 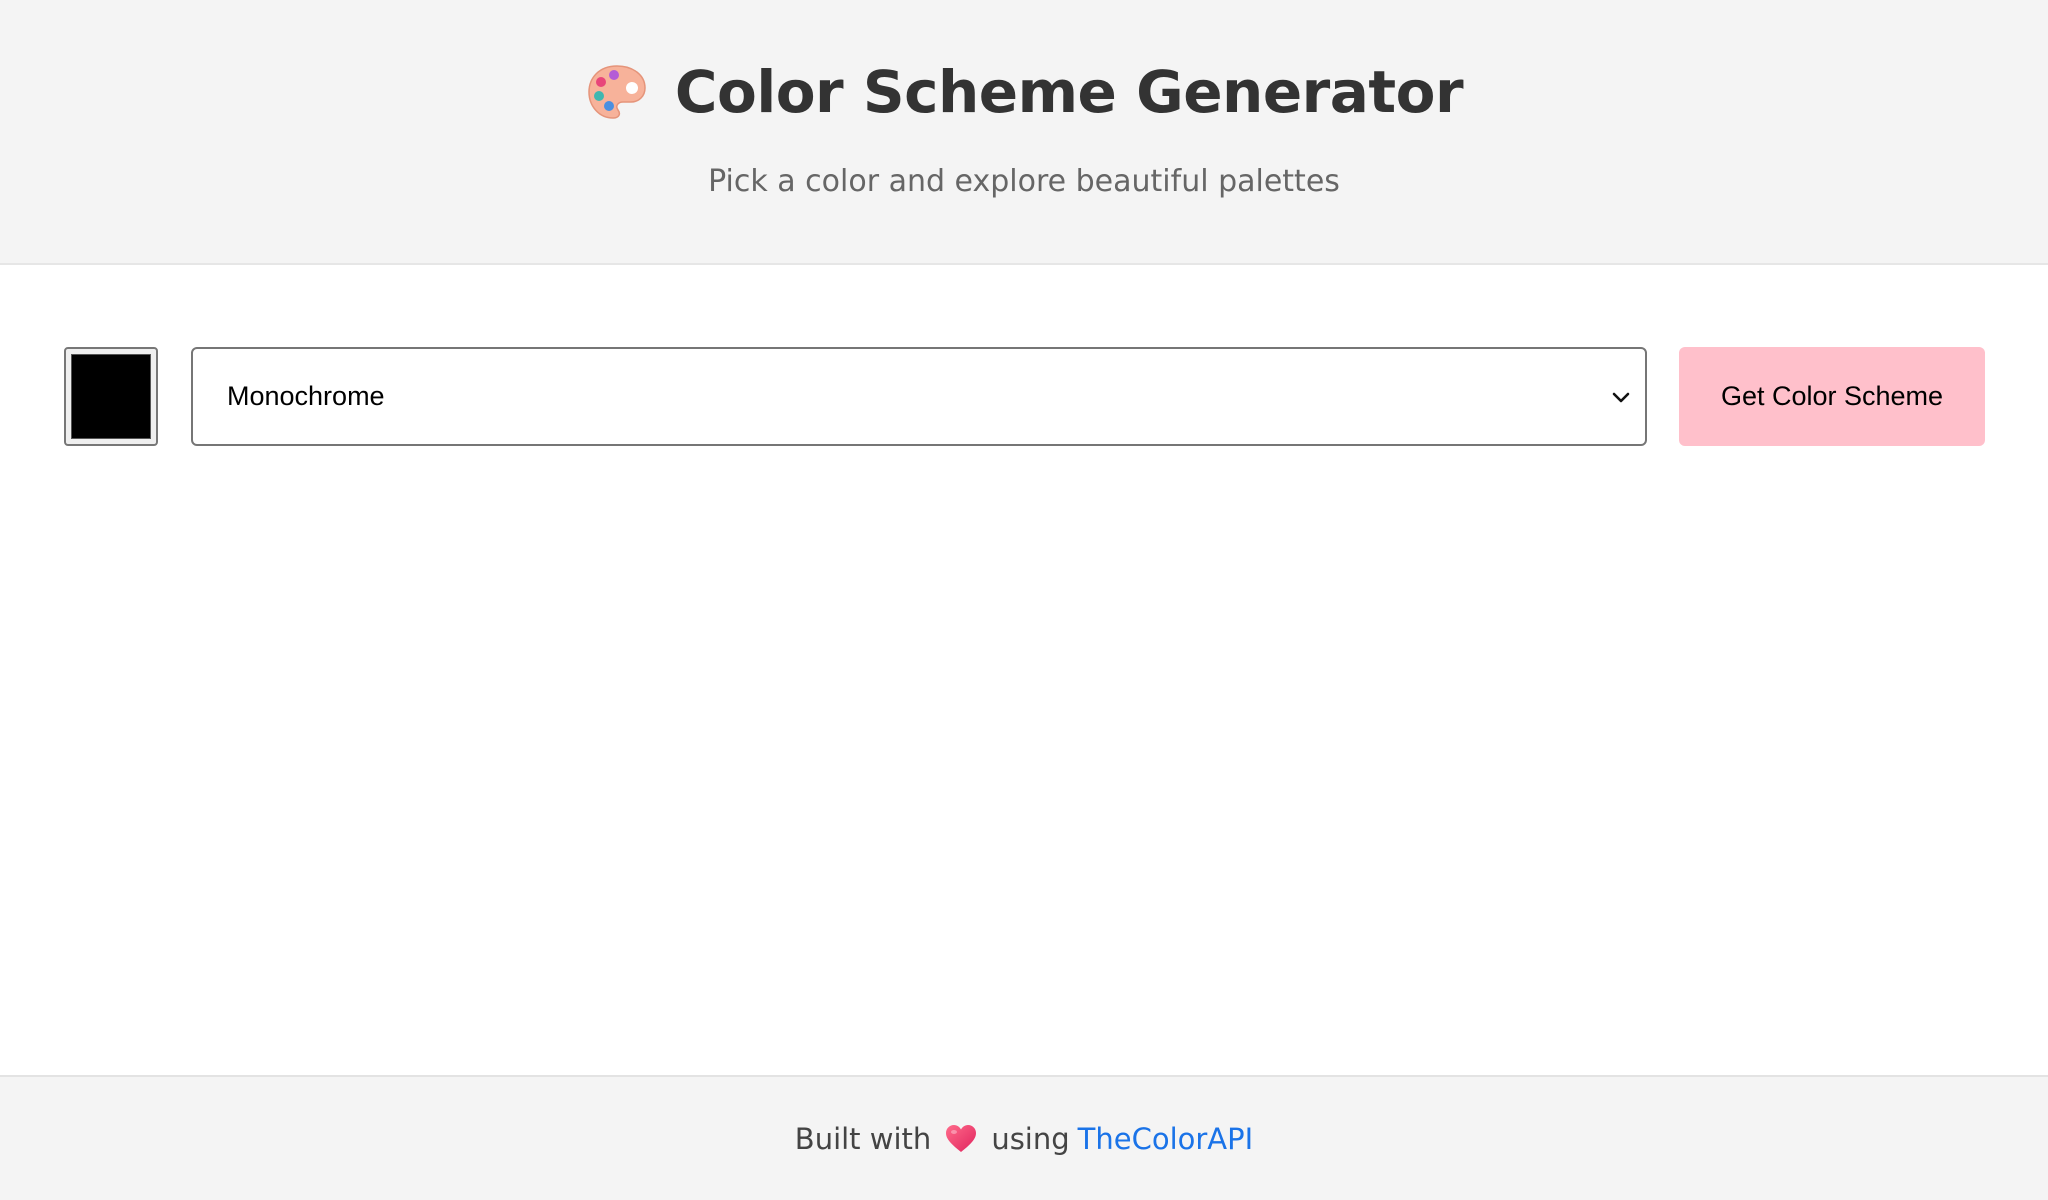 What do you see at coordinates (1069, 92) in the screenshot?
I see `page-title: Color Scheme Generator` at bounding box center [1069, 92].